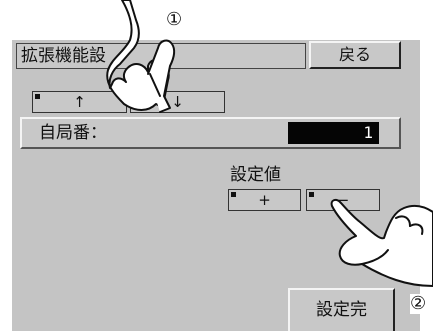  What do you see at coordinates (381, 242) in the screenshot?
I see `hand-2-icon` at bounding box center [381, 242].